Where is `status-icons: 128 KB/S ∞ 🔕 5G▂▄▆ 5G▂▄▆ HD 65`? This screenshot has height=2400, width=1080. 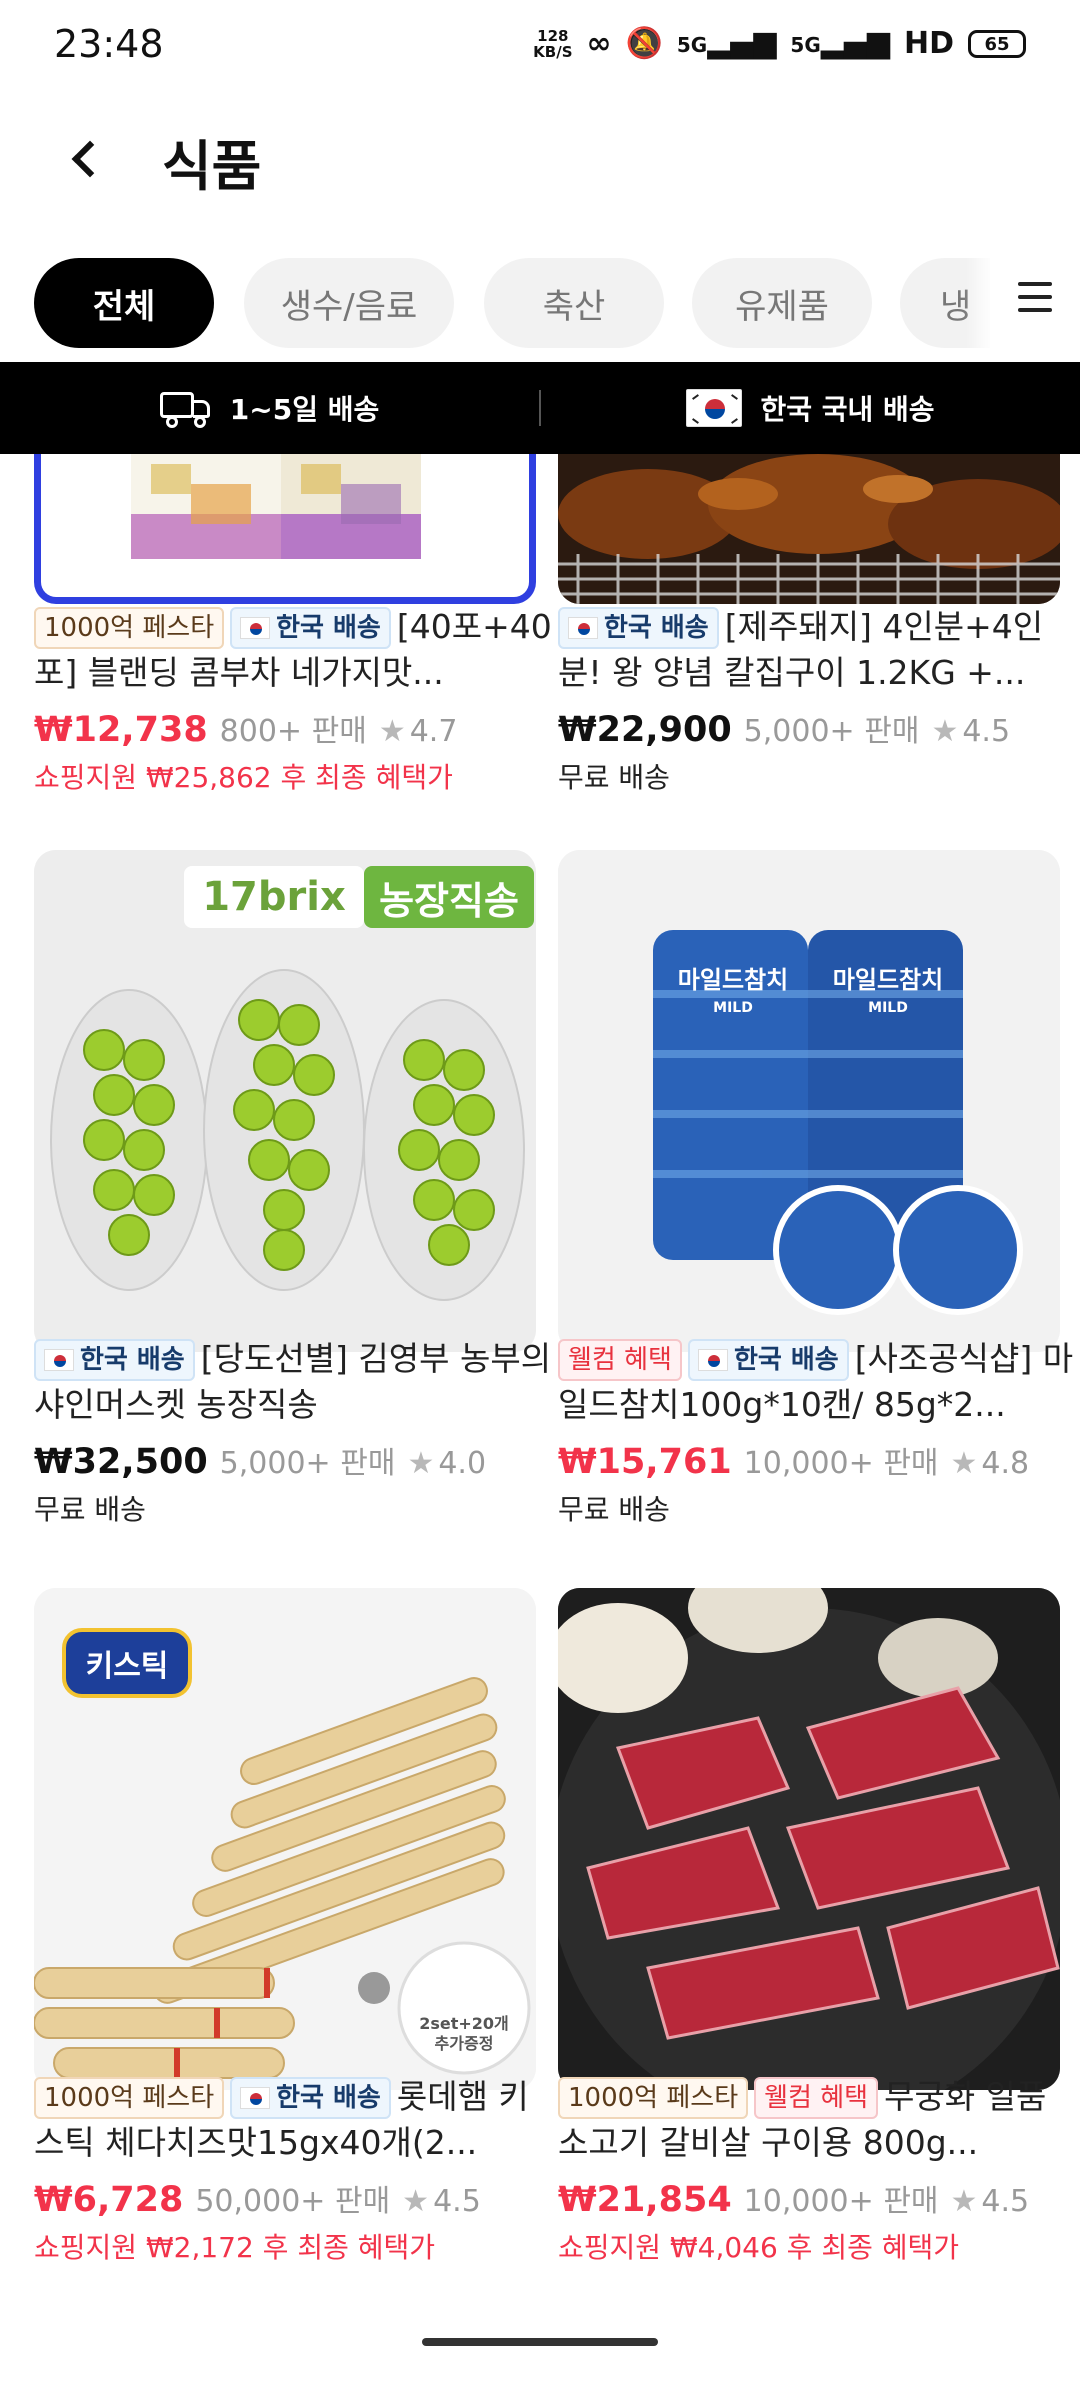
status-icons: 128 KB/S ∞ 🔕 5G▂▄▆ 5G▂▄▆ HD 65 is located at coordinates (779, 44).